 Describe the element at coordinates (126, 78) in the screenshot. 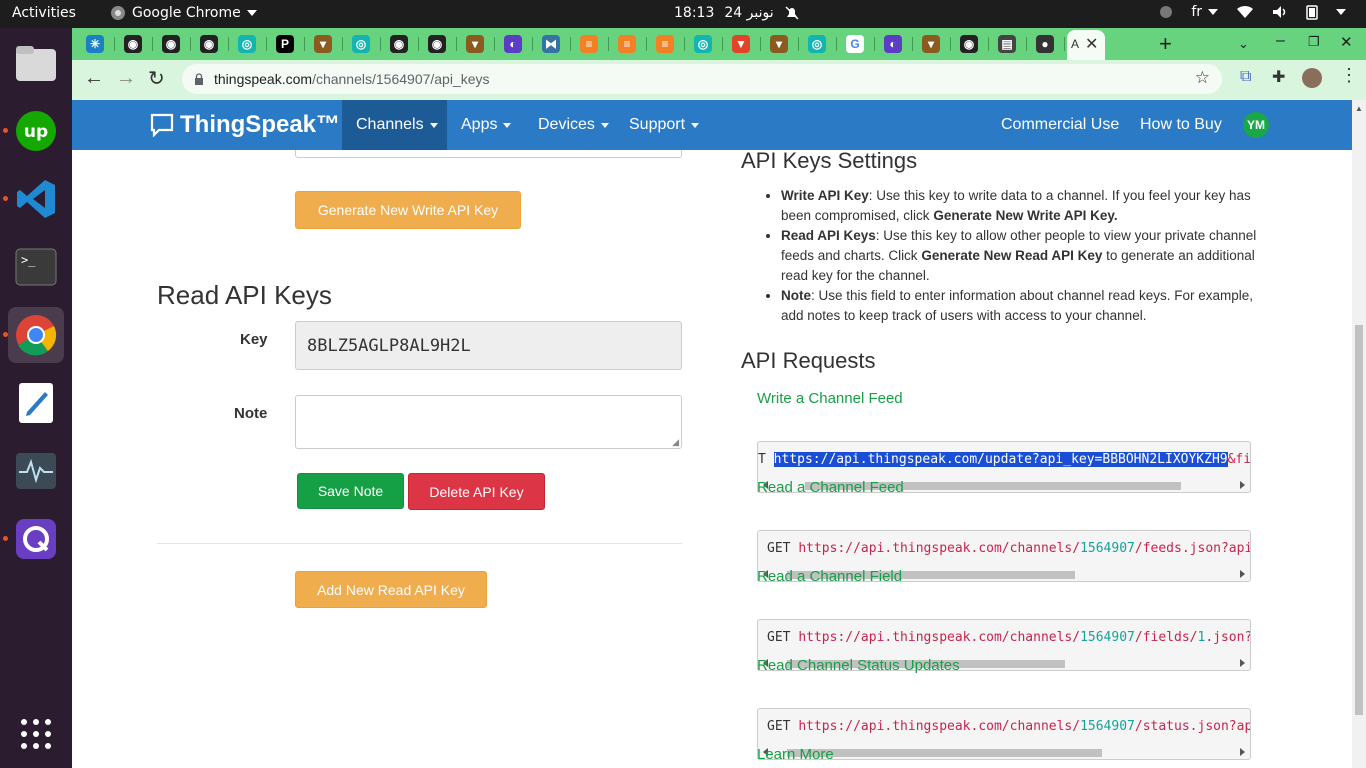

I see `forward-button: →` at that location.